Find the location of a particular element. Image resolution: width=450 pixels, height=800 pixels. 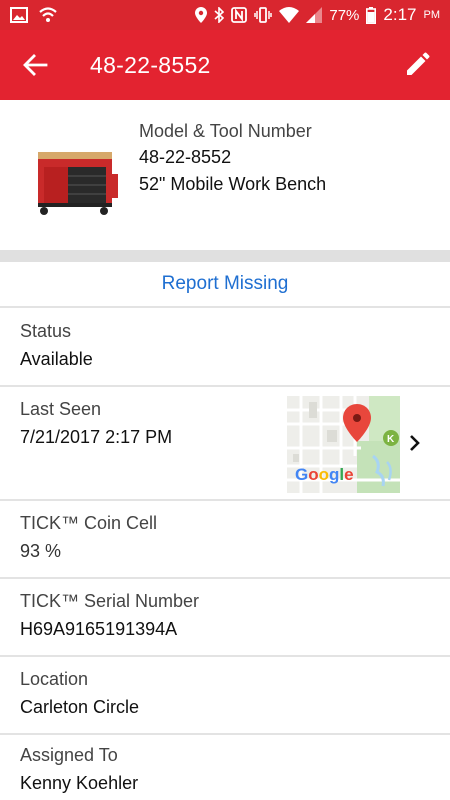

back-arrow-icon is located at coordinates (35, 65).